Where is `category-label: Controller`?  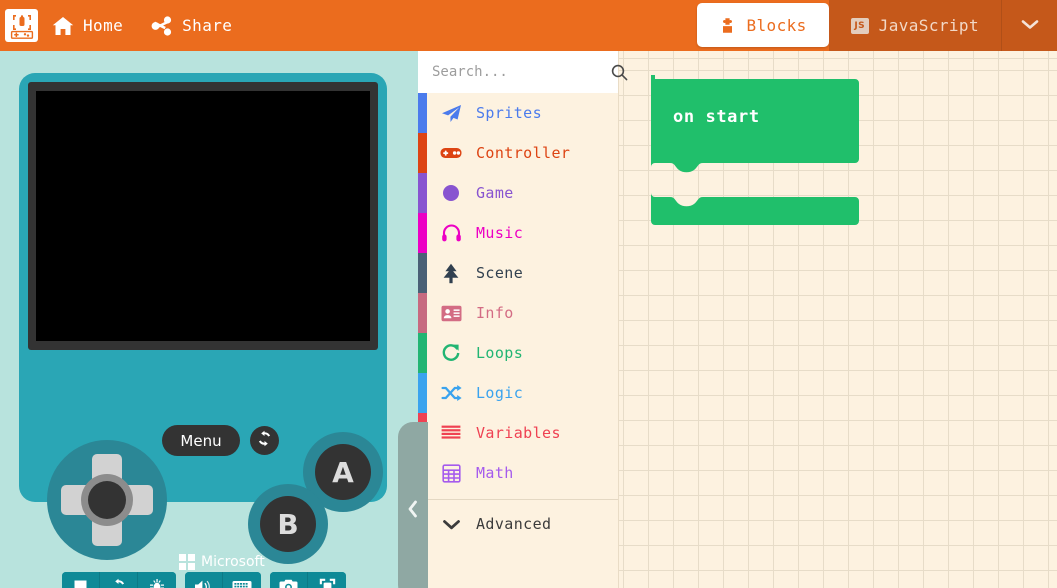
category-label: Controller is located at coordinates (523, 153).